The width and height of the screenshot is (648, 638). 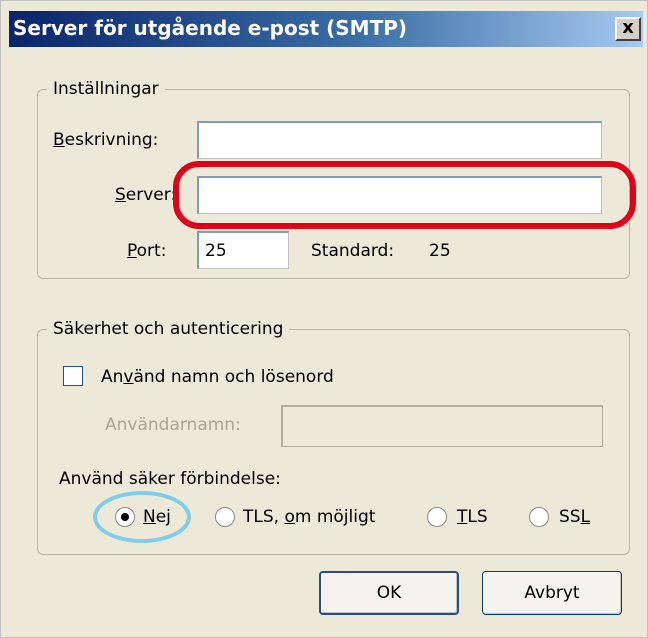 What do you see at coordinates (264, 517) in the screenshot?
I see `radio-tls-if-possible-pre: TLS,` at bounding box center [264, 517].